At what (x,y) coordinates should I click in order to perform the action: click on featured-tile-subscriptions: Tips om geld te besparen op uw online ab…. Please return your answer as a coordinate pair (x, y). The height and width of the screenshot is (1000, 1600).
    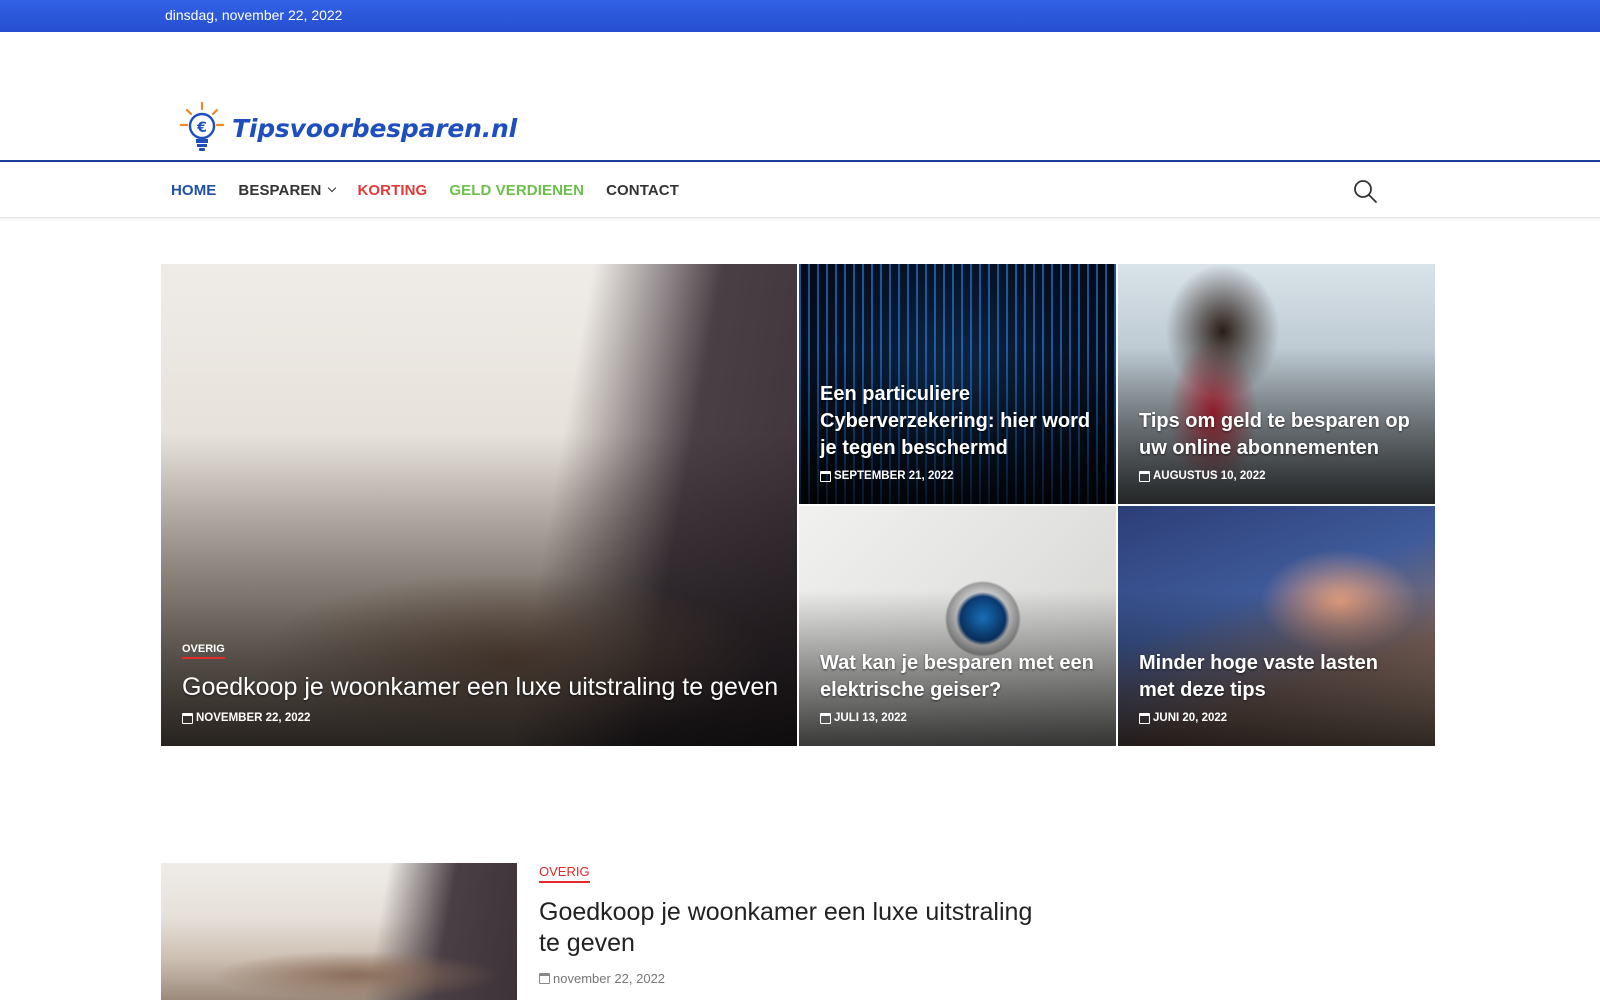
    Looking at the image, I should click on (1276, 384).